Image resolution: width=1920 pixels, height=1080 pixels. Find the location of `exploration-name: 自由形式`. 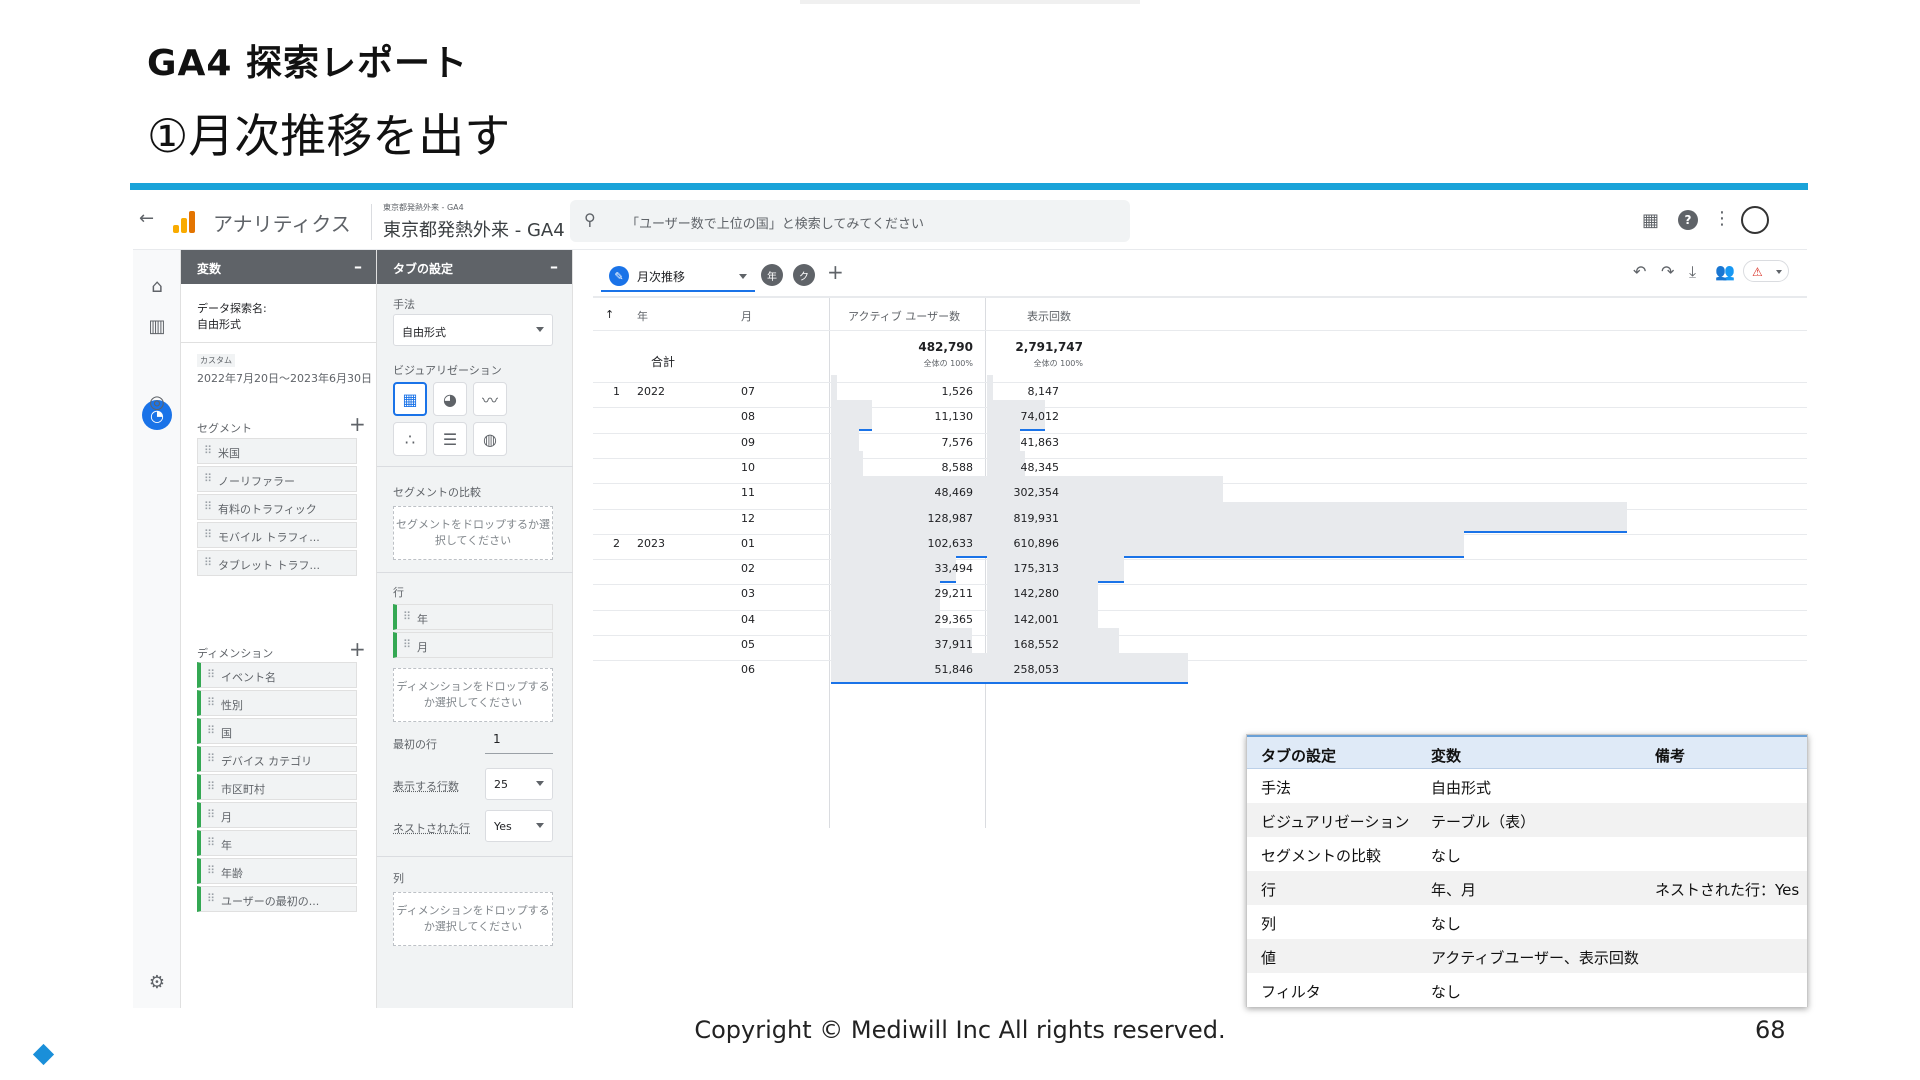

exploration-name: 自由形式 is located at coordinates (219, 324).